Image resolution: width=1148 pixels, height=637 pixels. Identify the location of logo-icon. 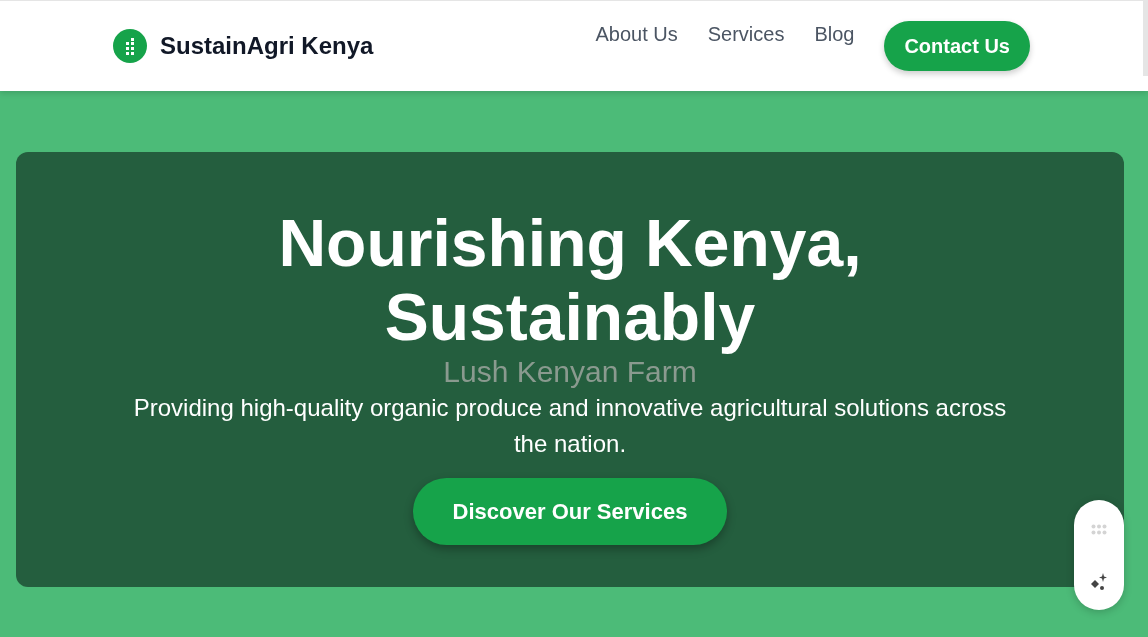
(130, 46).